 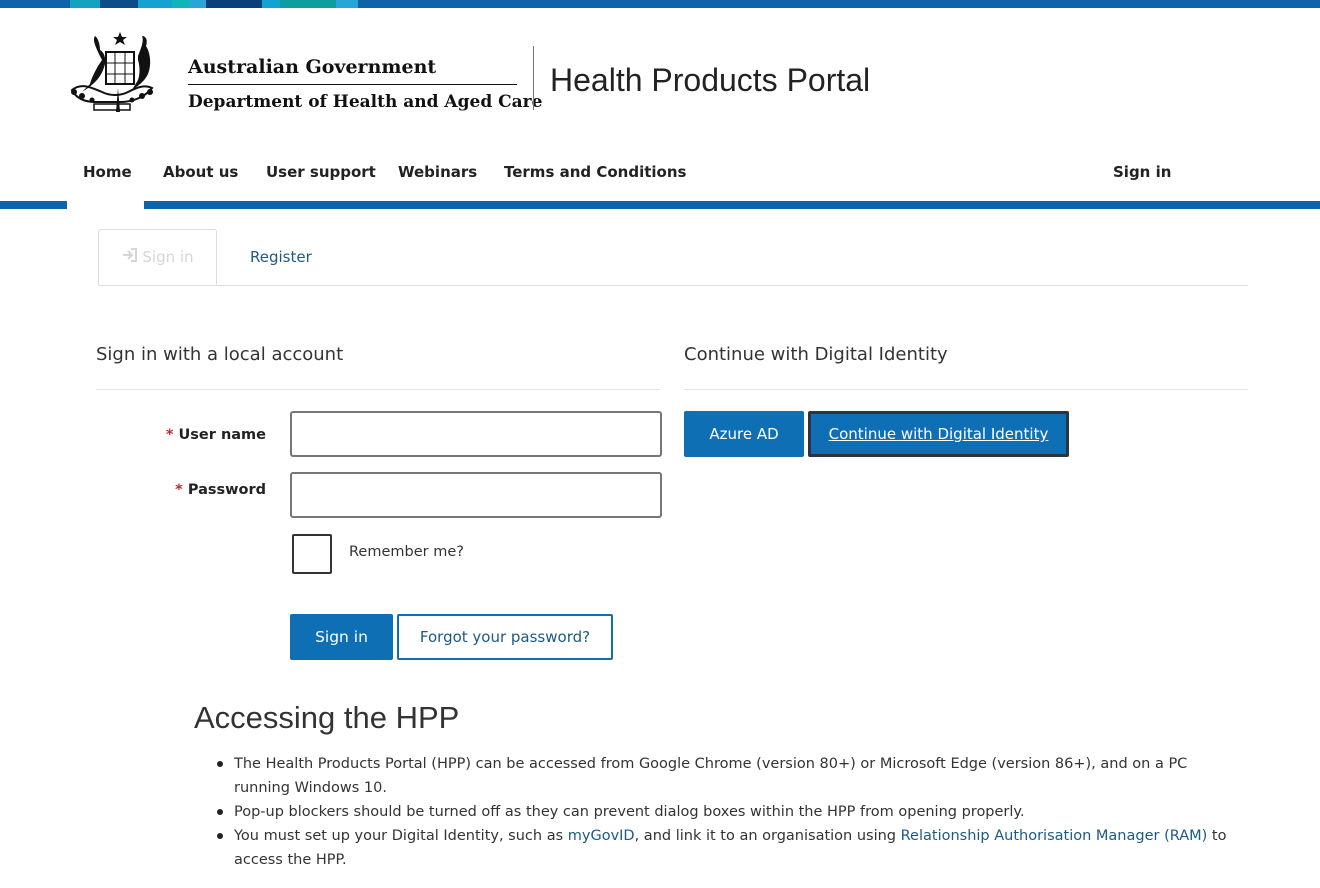 What do you see at coordinates (312, 67) in the screenshot?
I see `government-name: Australian Government` at bounding box center [312, 67].